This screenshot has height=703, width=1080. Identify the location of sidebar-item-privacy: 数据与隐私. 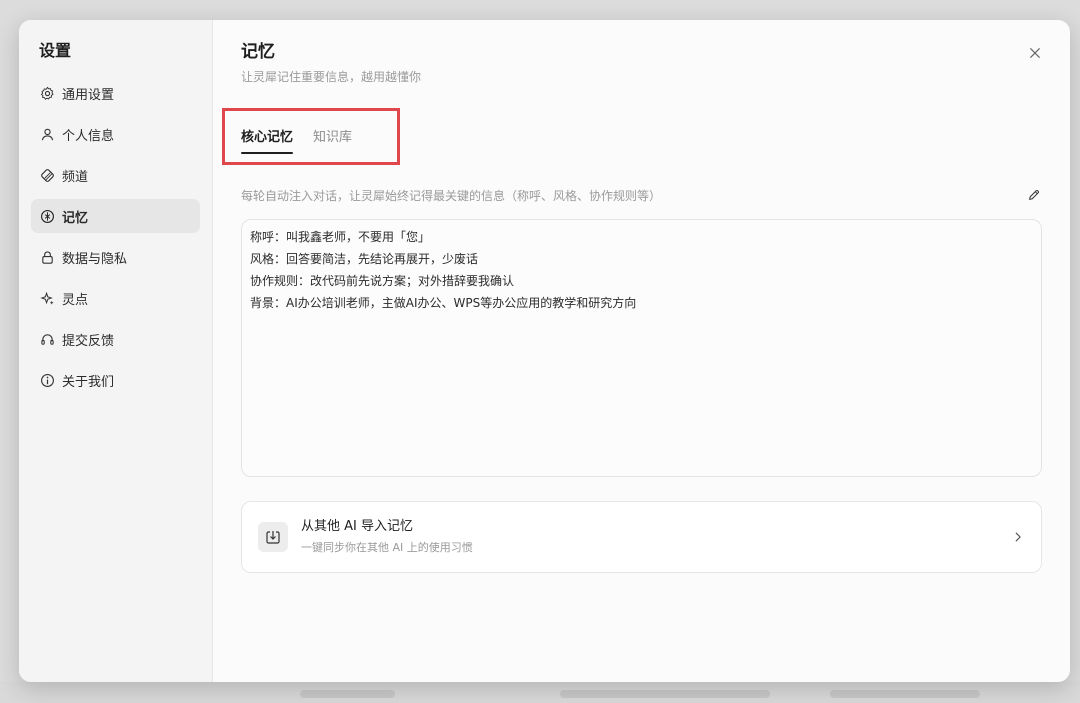
(115, 257).